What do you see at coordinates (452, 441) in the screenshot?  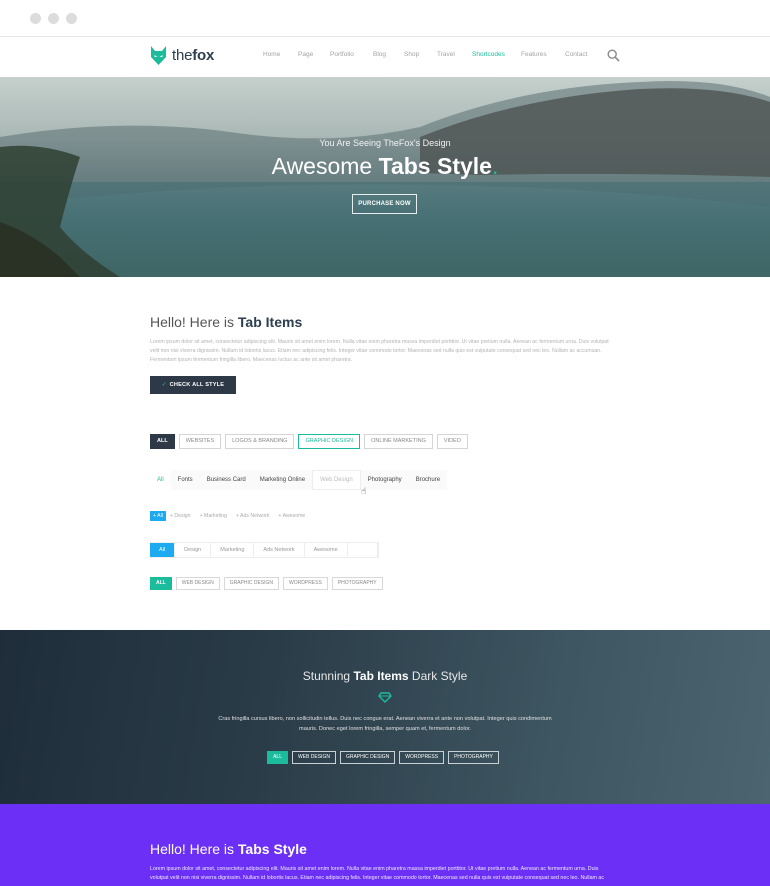 I see `tab-video: VIDEO` at bounding box center [452, 441].